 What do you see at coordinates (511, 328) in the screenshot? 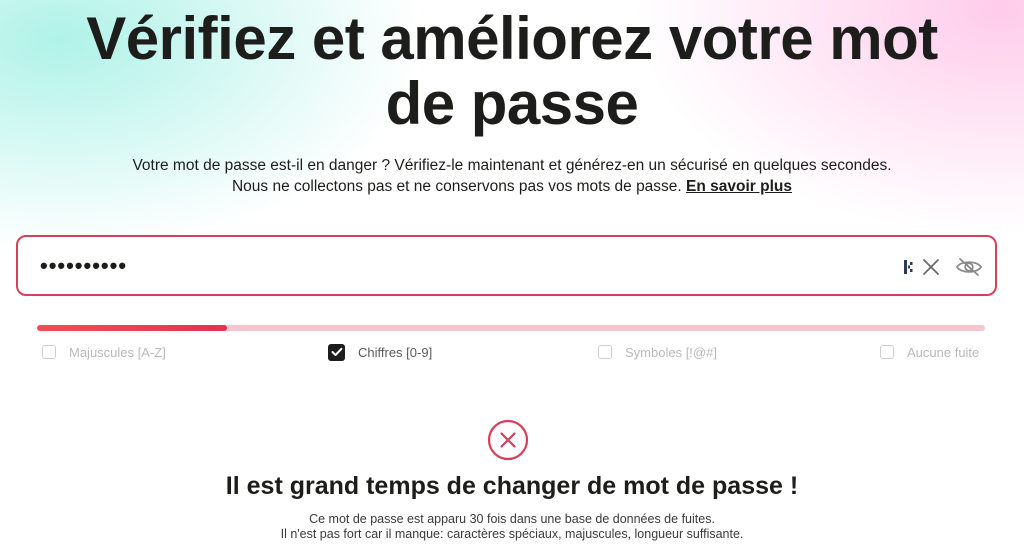
I see `strength-meter` at bounding box center [511, 328].